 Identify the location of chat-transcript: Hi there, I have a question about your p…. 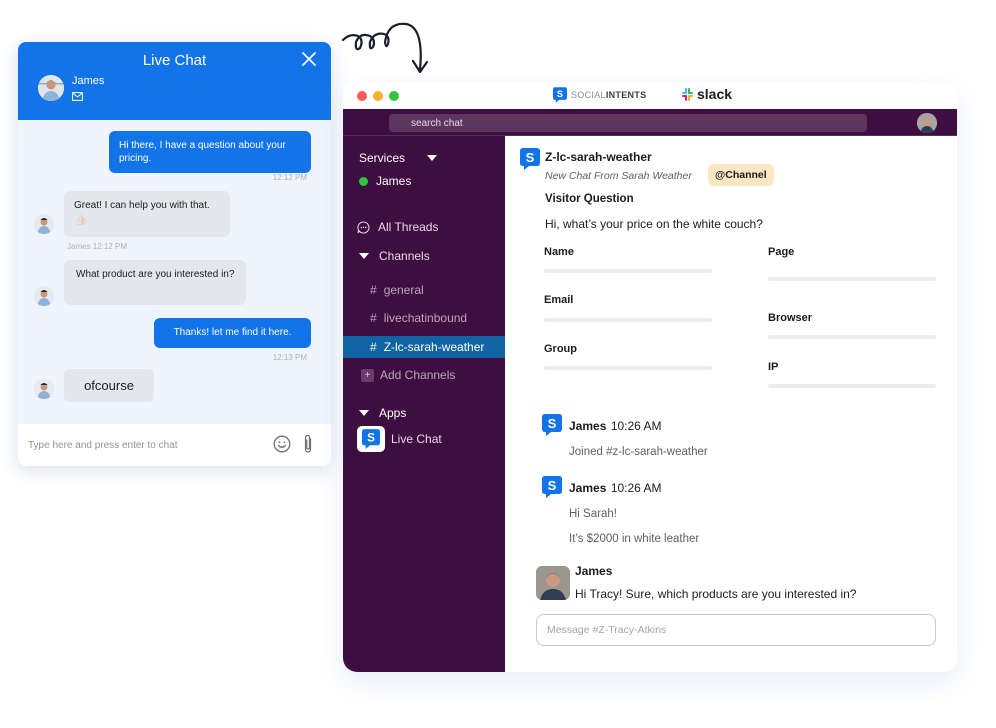
(174, 272).